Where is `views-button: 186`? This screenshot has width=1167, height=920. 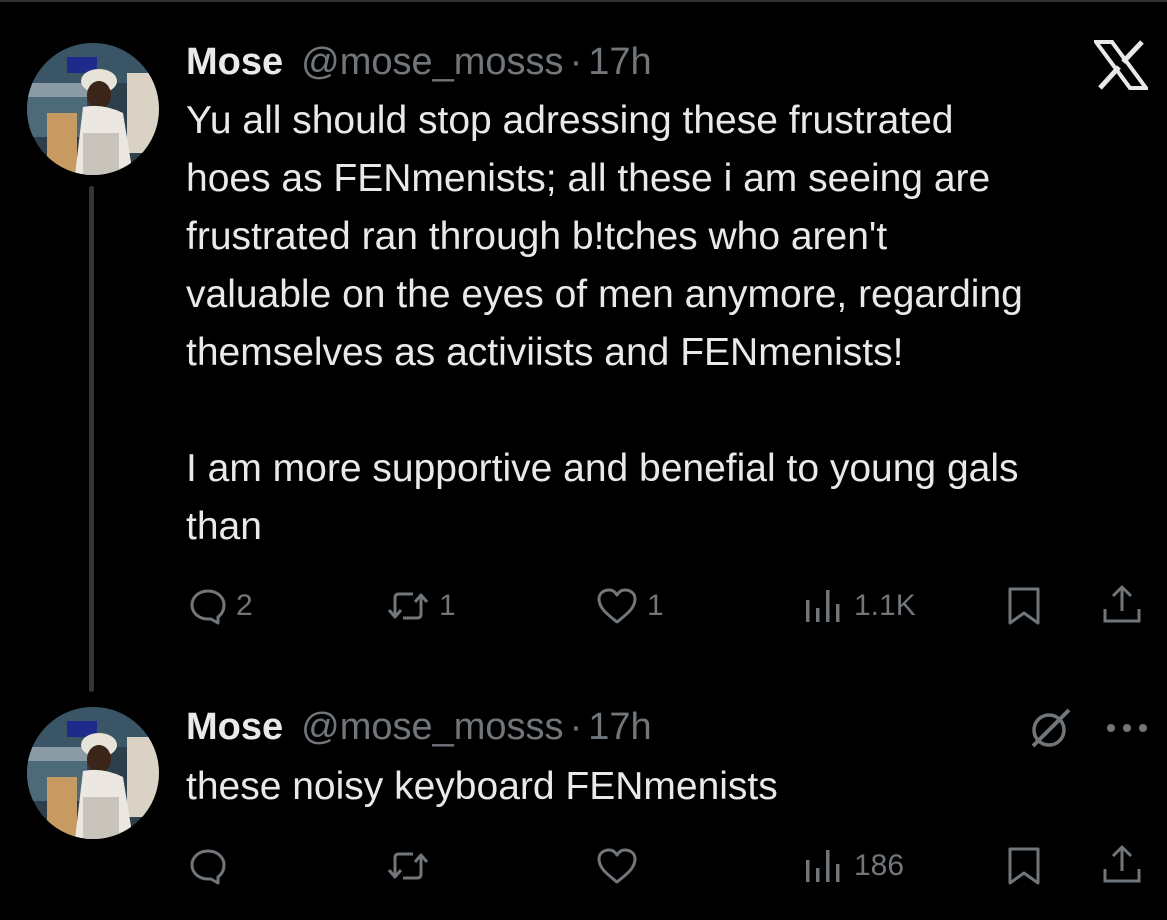 views-button: 186 is located at coordinates (852, 866).